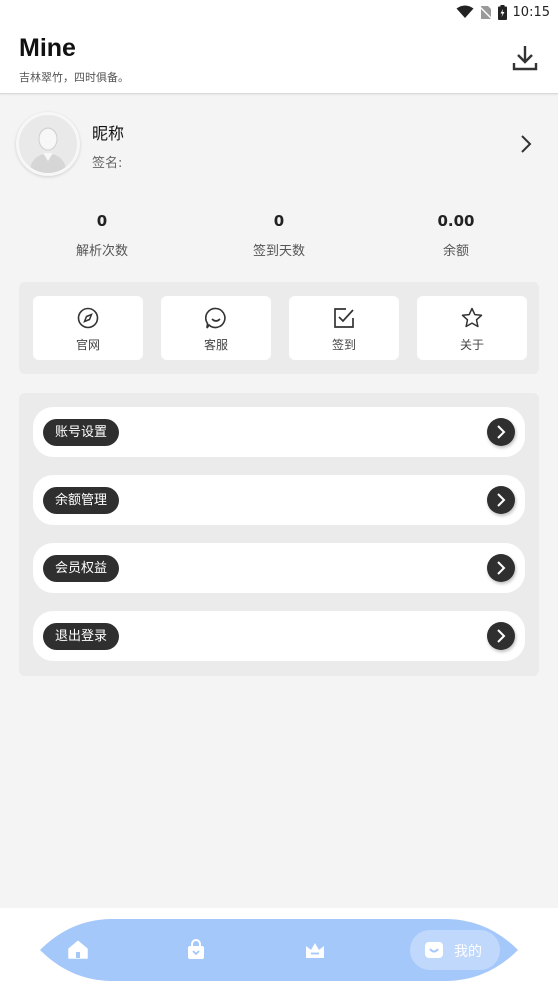  What do you see at coordinates (81, 568) in the screenshot?
I see `menu-item-label: 会员权益` at bounding box center [81, 568].